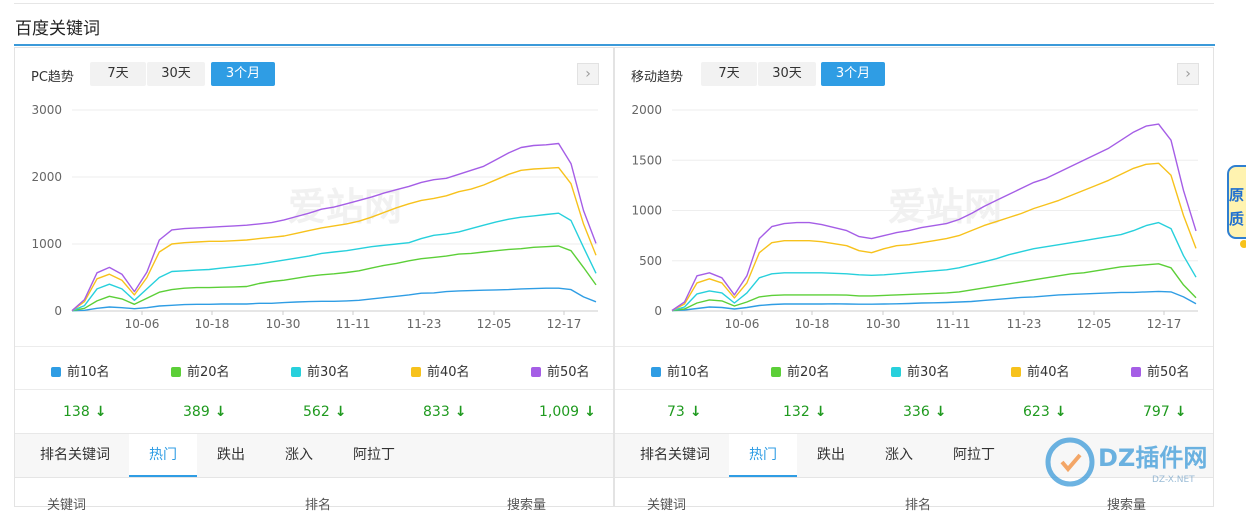  I want to click on watermark-graphic: DZ插件网 DZ-X.NET, so click(1126, 462).